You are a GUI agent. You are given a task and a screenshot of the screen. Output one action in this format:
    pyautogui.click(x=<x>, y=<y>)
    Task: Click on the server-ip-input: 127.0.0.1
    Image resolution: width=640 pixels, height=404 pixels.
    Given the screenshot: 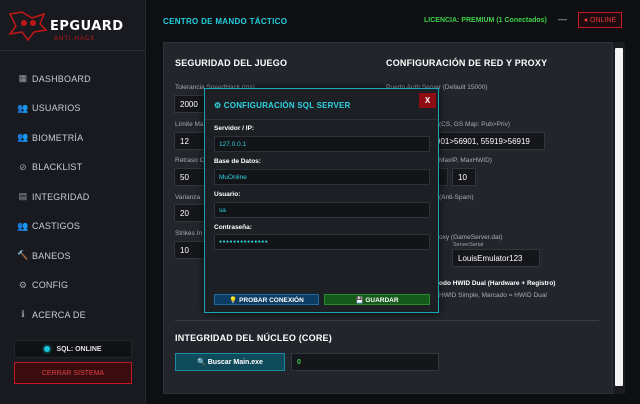 What is the action you would take?
    pyautogui.click(x=322, y=144)
    